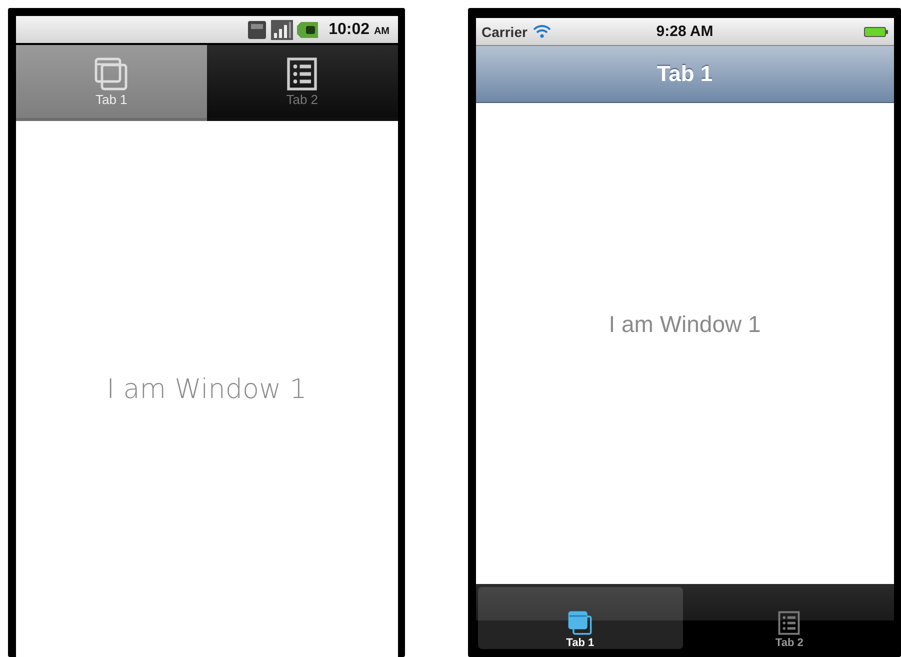 The image size is (901, 657). What do you see at coordinates (580, 618) in the screenshot?
I see `tab: Tab 1` at bounding box center [580, 618].